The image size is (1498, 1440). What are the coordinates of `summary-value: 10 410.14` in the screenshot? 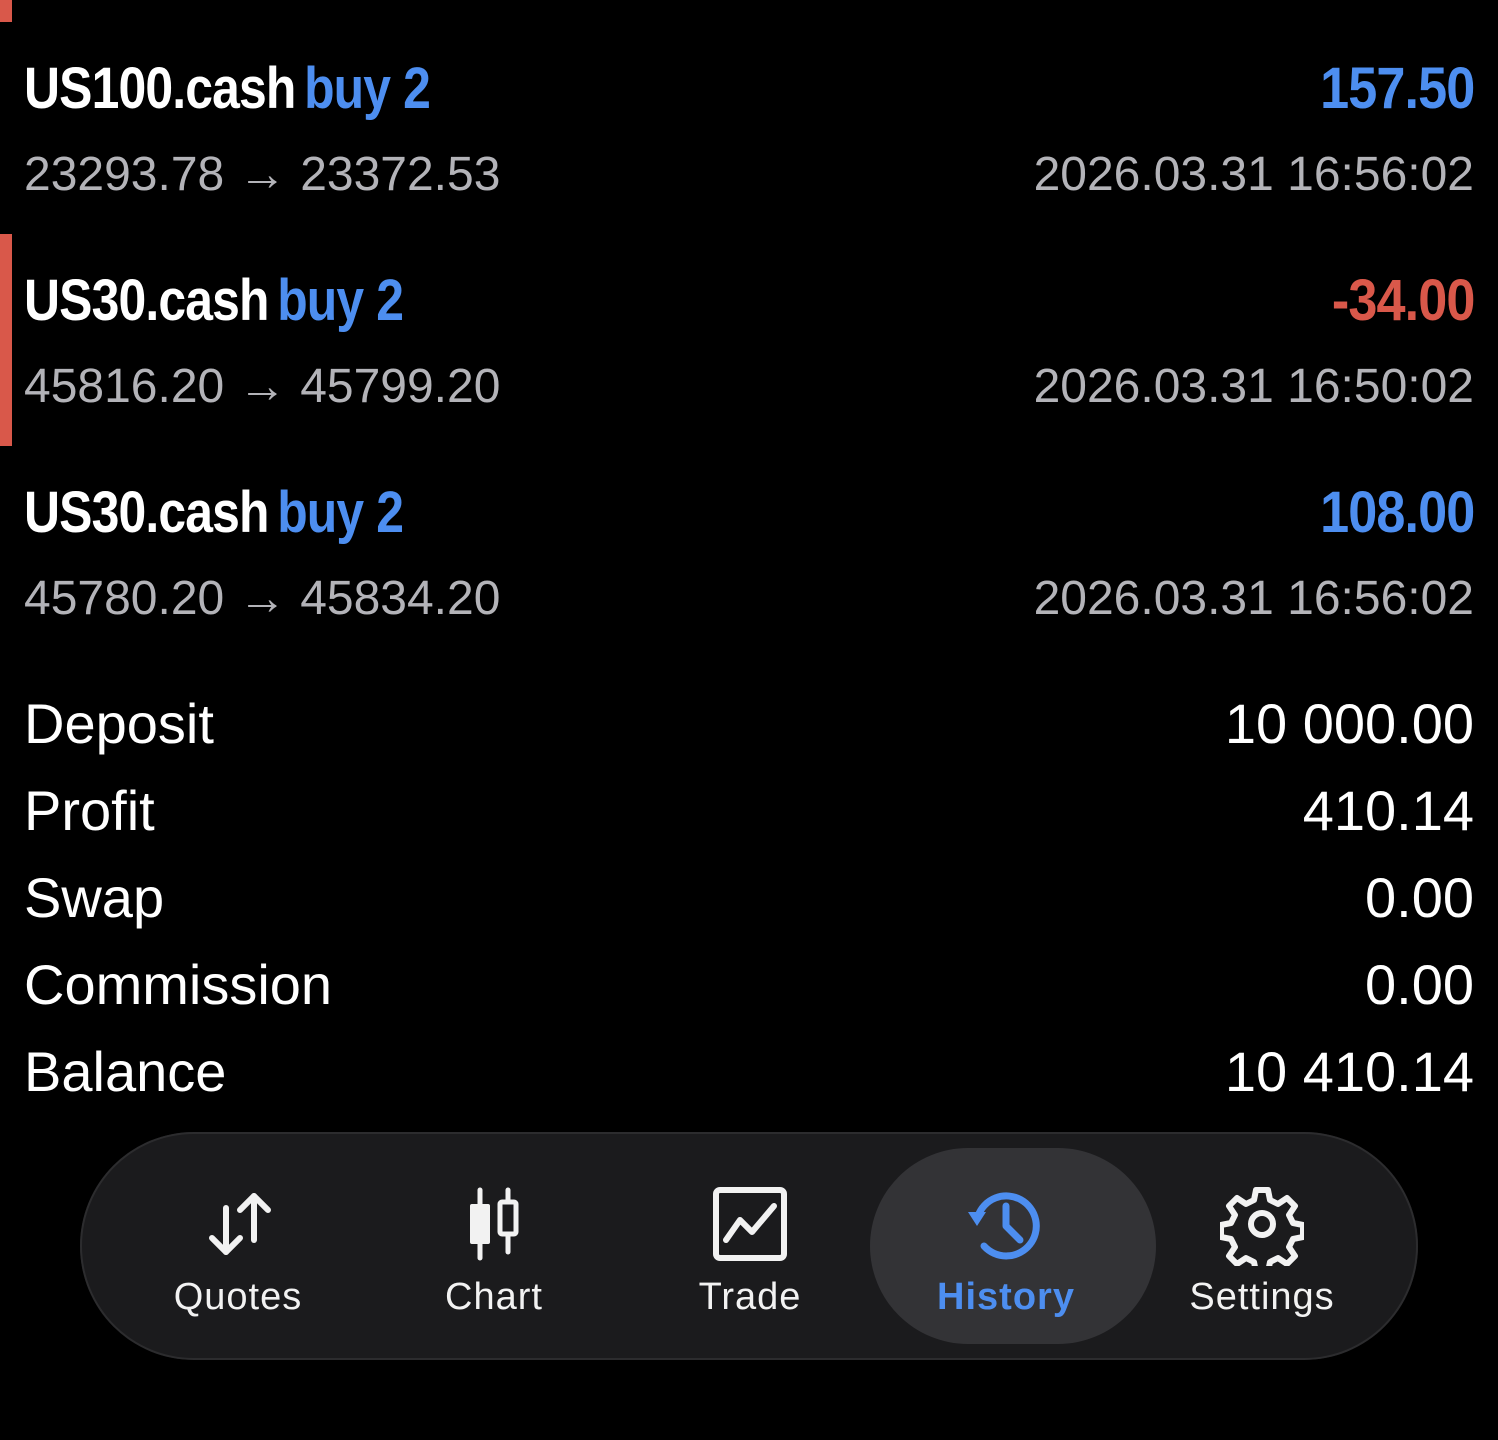 It's located at (1349, 1071).